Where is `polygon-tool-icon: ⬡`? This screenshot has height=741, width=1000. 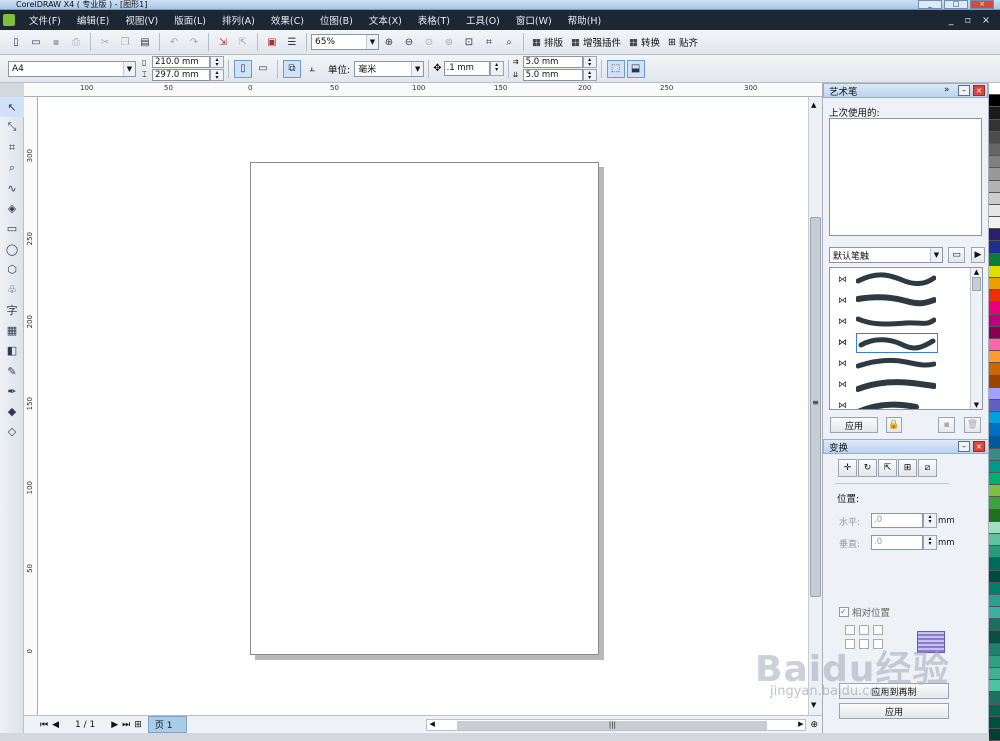 polygon-tool-icon: ⬡ is located at coordinates (12, 269).